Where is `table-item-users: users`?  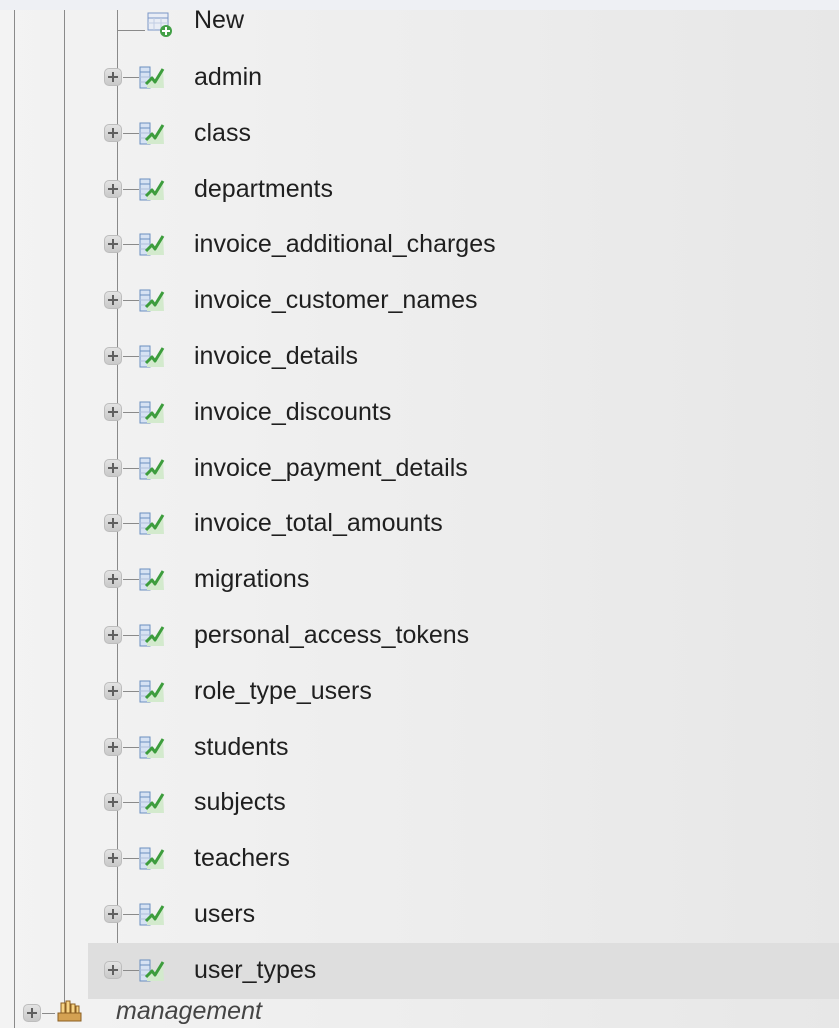
table-item-users: users is located at coordinates (463, 915).